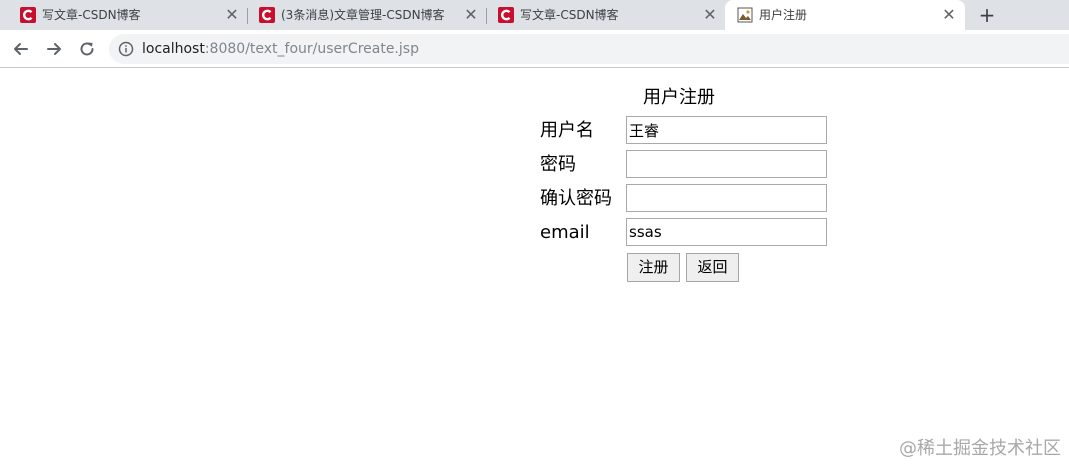  Describe the element at coordinates (987, 15) in the screenshot. I see `new-tab-plus-icon: +` at that location.